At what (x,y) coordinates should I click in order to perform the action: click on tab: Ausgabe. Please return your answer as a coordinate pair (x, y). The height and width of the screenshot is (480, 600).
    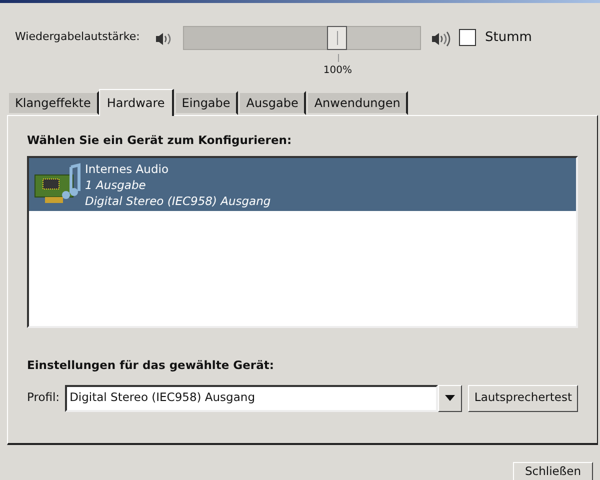
    Looking at the image, I should click on (272, 103).